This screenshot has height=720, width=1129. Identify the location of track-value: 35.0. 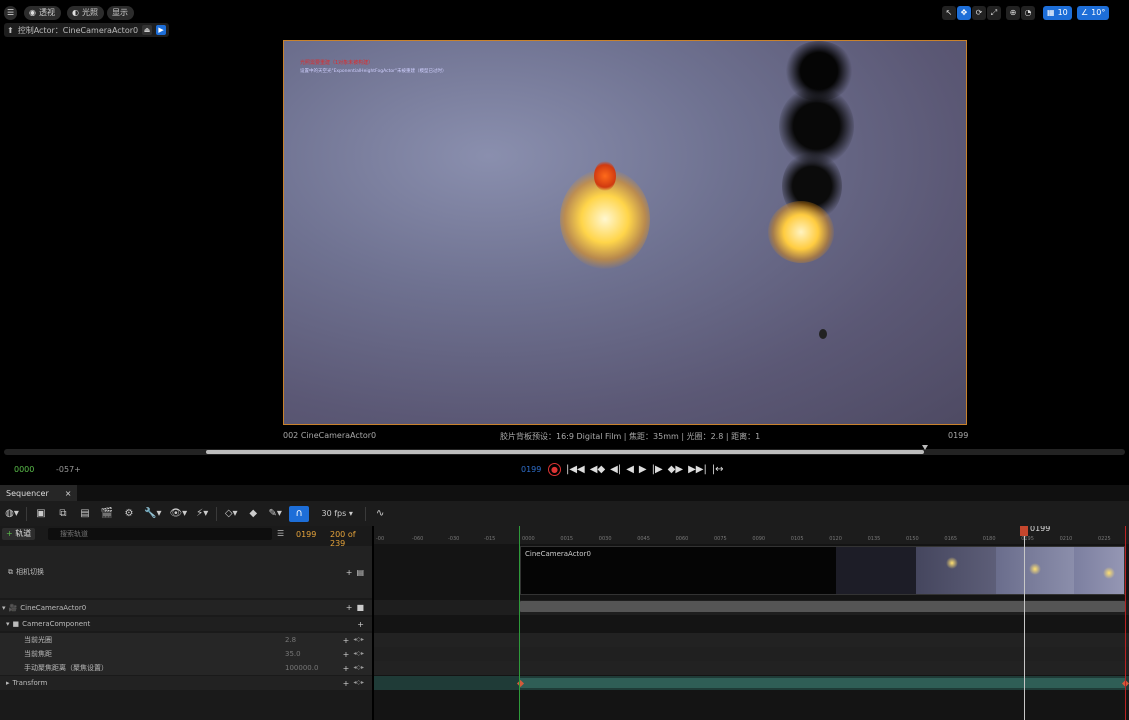
(293, 654).